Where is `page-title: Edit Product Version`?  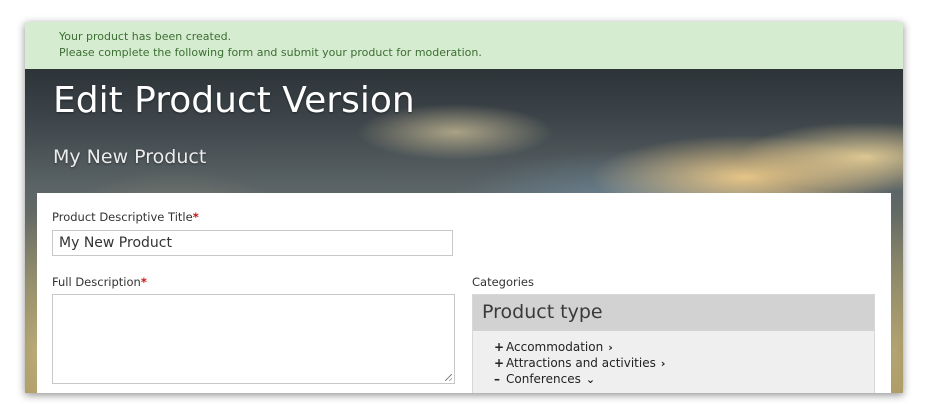 page-title: Edit Product Version is located at coordinates (234, 100).